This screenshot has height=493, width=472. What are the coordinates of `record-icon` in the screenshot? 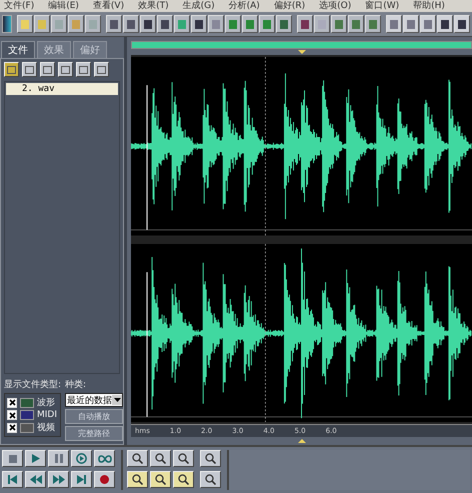 It's located at (104, 479).